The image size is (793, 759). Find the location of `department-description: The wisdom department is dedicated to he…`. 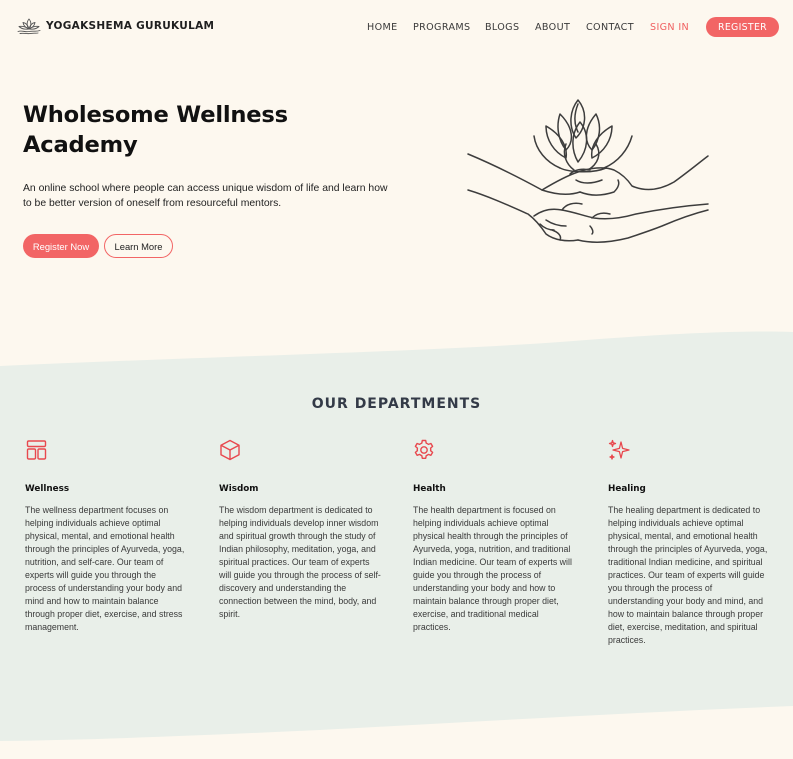

department-description: The wisdom department is dedicated to he… is located at coordinates (300, 562).